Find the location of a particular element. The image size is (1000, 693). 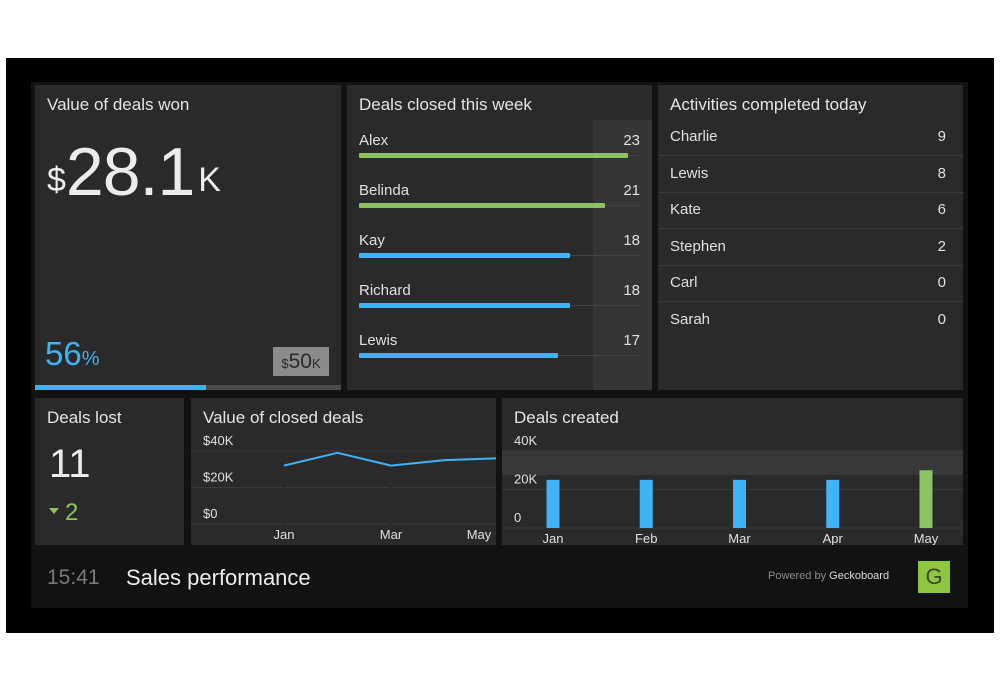

leaderboard-row: Richard 18 is located at coordinates (499, 307).